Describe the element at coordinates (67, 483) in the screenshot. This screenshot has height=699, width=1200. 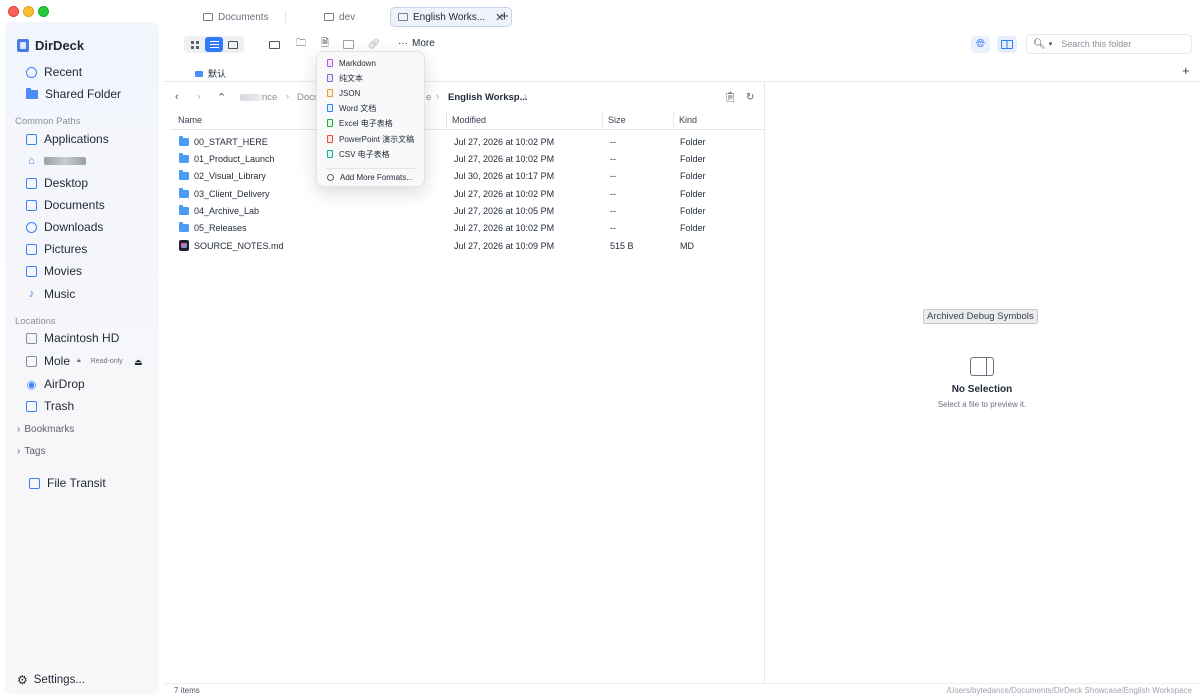
I see `sidebar-item-file-transit: File Transit` at that location.